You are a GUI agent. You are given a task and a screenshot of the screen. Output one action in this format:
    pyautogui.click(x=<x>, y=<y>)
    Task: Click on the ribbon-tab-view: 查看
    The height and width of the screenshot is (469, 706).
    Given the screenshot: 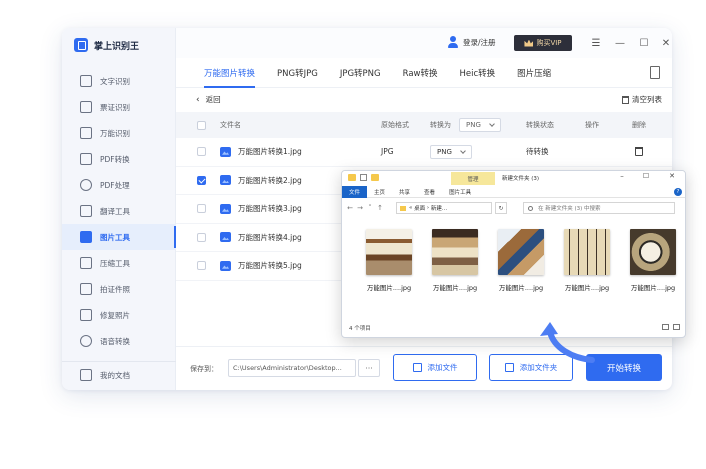 What is the action you would take?
    pyautogui.click(x=429, y=192)
    